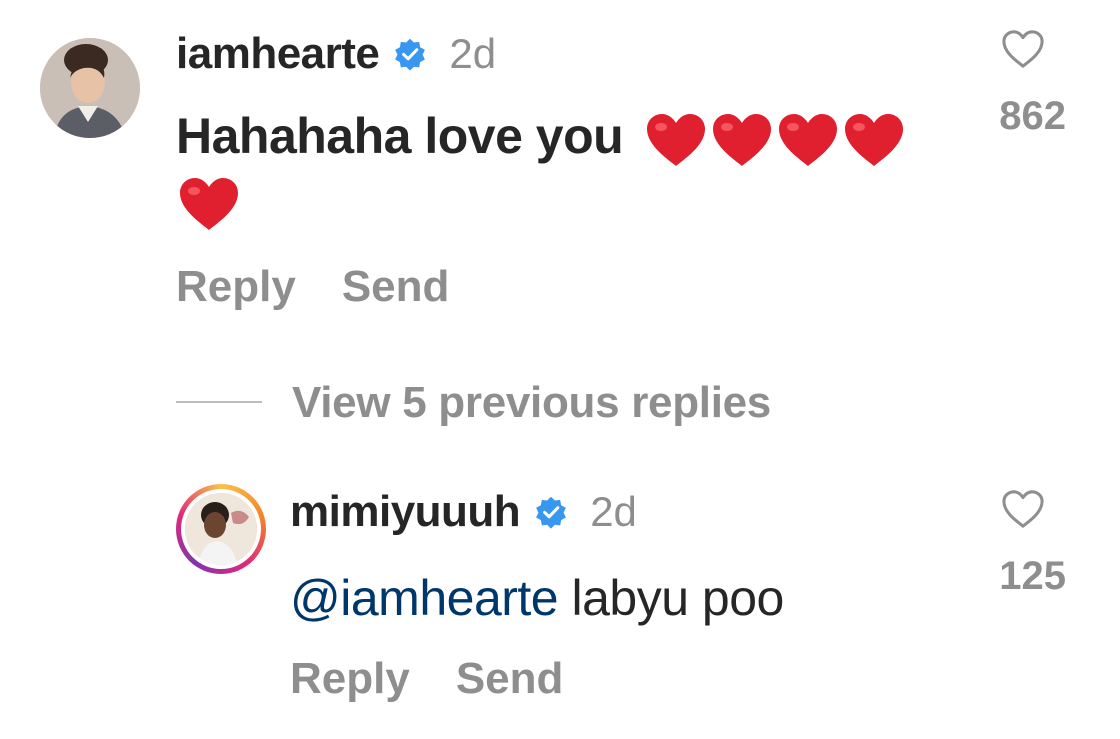  Describe the element at coordinates (424, 598) in the screenshot. I see `mention-link: @iamhearte` at that location.